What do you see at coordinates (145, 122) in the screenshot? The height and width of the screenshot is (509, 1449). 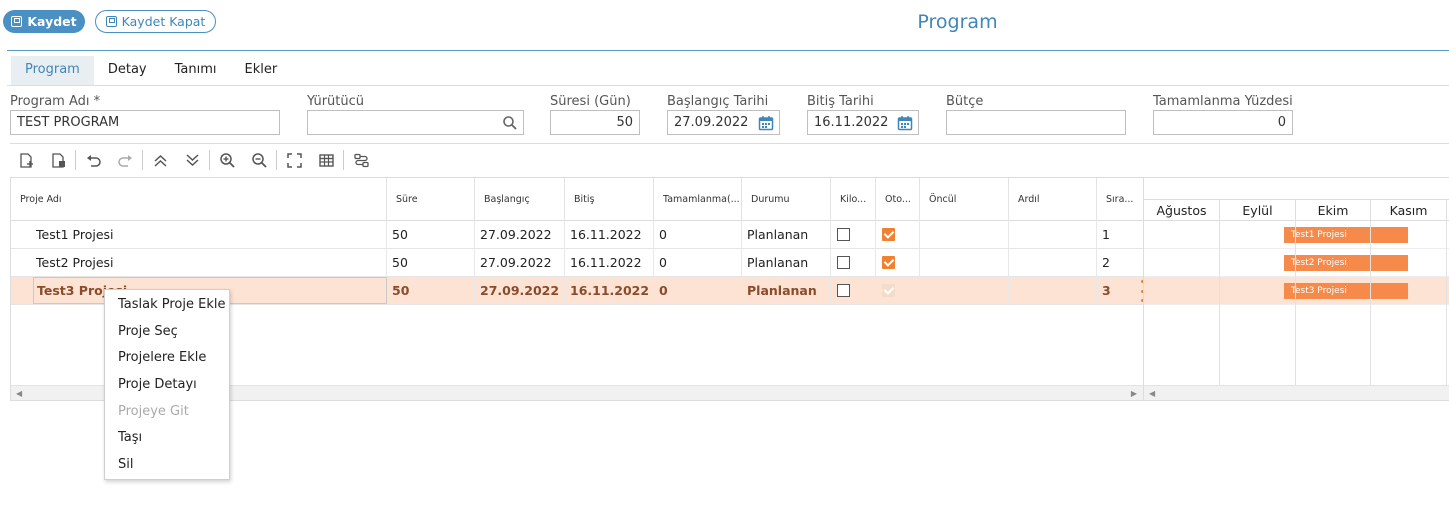 I see `program-name-input: TEST PROGRAM` at bounding box center [145, 122].